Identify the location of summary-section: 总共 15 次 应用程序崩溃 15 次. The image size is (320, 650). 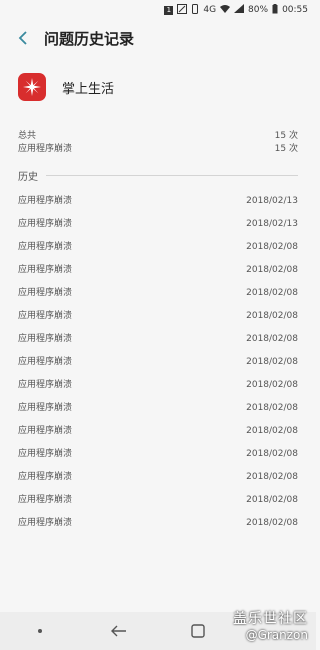
(158, 143).